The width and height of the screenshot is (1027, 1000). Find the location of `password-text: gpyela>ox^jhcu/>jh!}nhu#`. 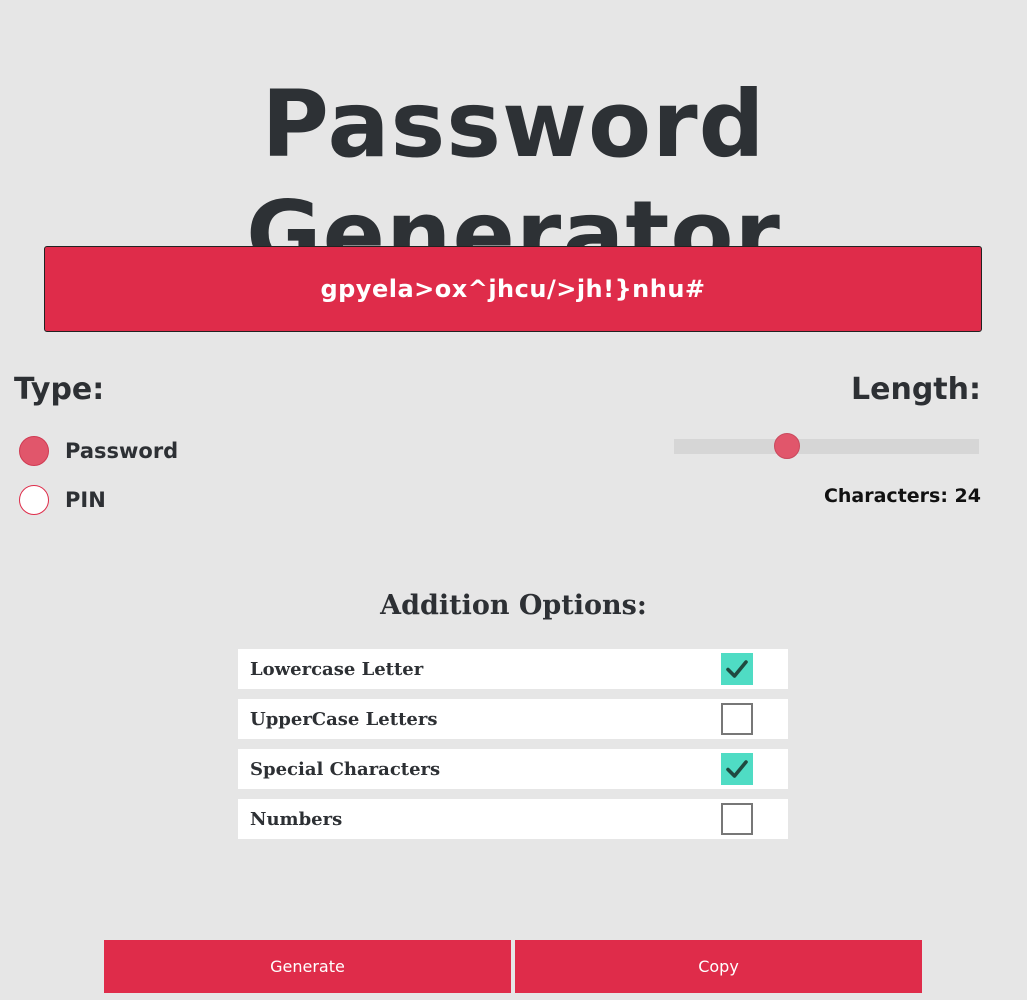

password-text: gpyela>ox^jhcu/>jh!}nhu# is located at coordinates (513, 289).